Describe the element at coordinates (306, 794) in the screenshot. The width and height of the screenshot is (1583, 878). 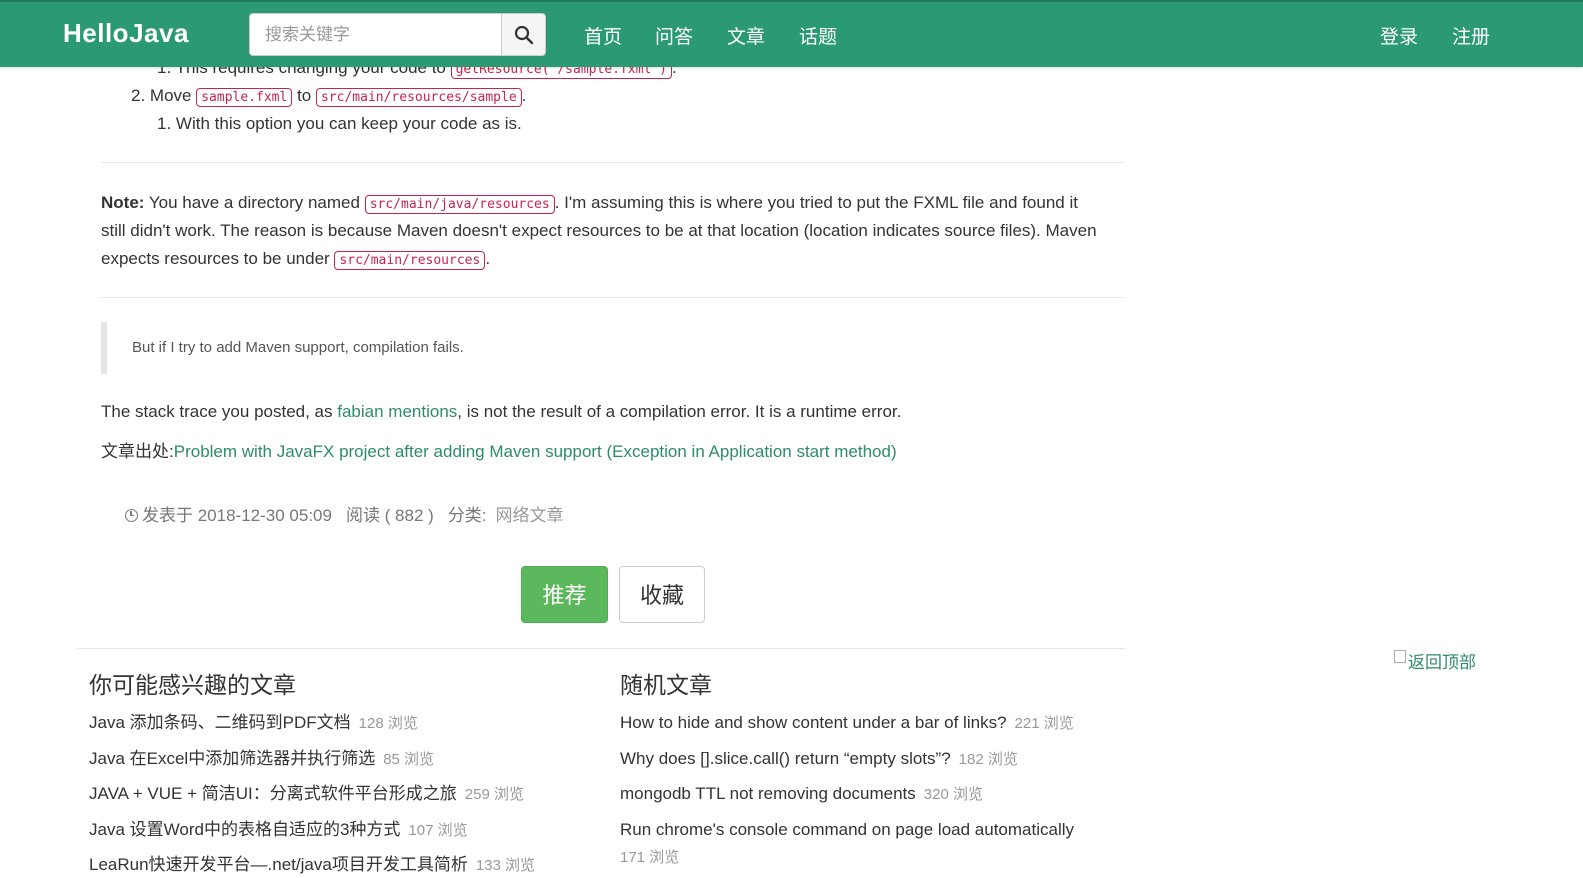
I see `related-article-item: JAVA + VUE + 简洁UI：分离式软件平台形成之旅 259 浏览` at that location.